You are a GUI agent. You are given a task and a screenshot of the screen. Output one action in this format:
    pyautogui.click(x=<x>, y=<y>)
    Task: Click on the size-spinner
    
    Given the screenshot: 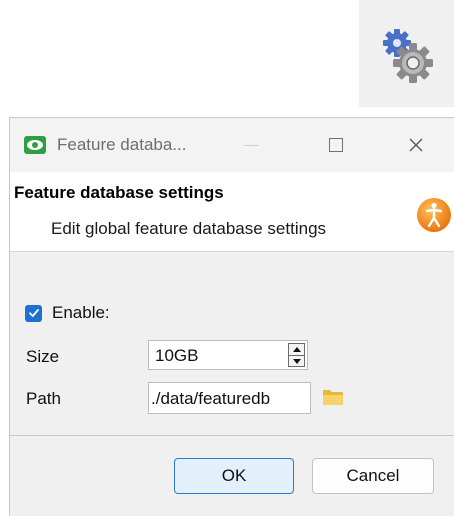 What is the action you would take?
    pyautogui.click(x=296, y=355)
    